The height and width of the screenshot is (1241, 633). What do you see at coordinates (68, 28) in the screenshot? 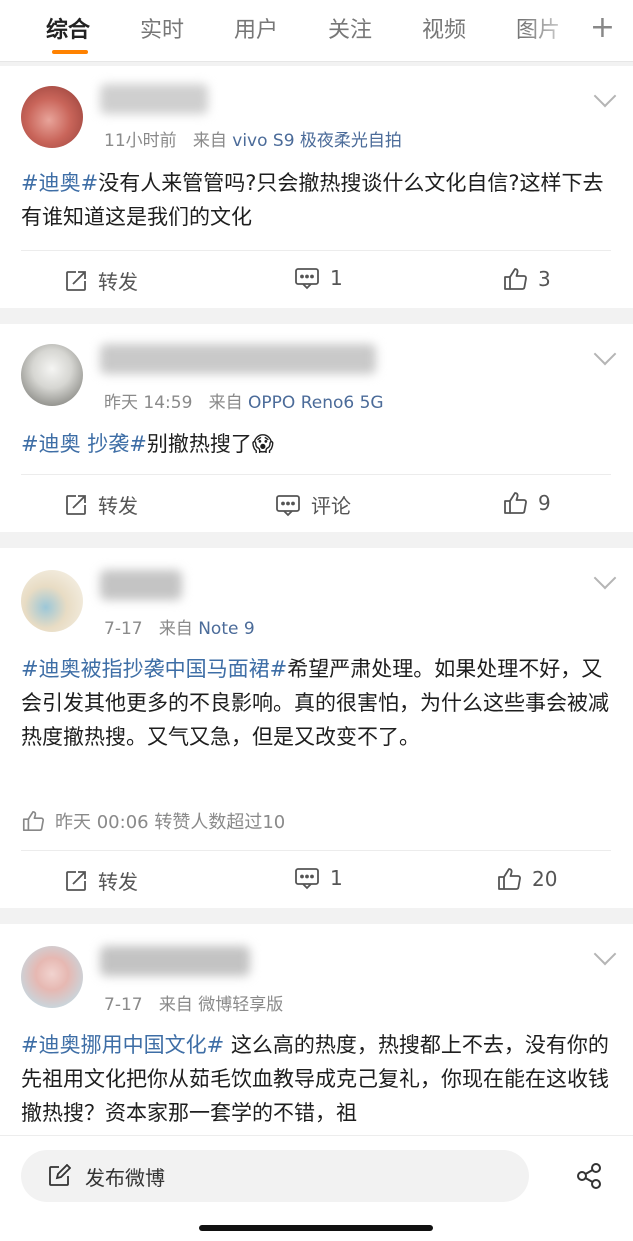
I see `tab-comprehensive: 综合` at bounding box center [68, 28].